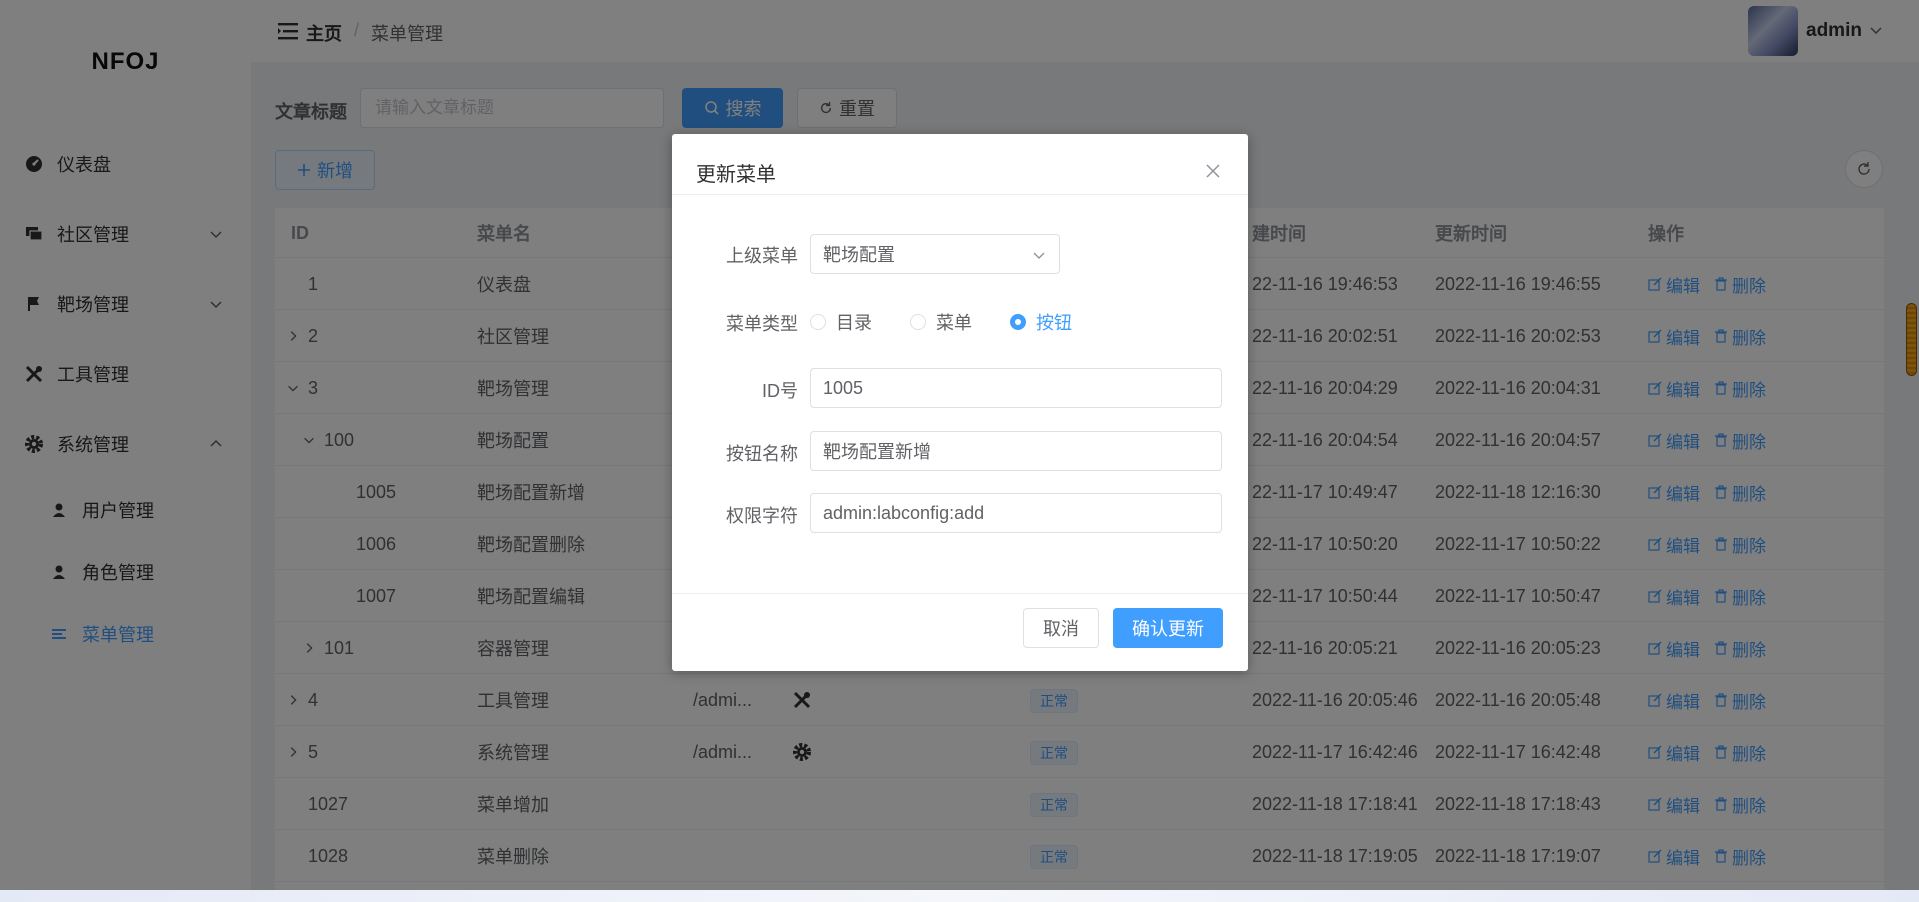 The height and width of the screenshot is (902, 1919). Describe the element at coordinates (762, 256) in the screenshot. I see `parent-menu-label: 上级菜单` at that location.